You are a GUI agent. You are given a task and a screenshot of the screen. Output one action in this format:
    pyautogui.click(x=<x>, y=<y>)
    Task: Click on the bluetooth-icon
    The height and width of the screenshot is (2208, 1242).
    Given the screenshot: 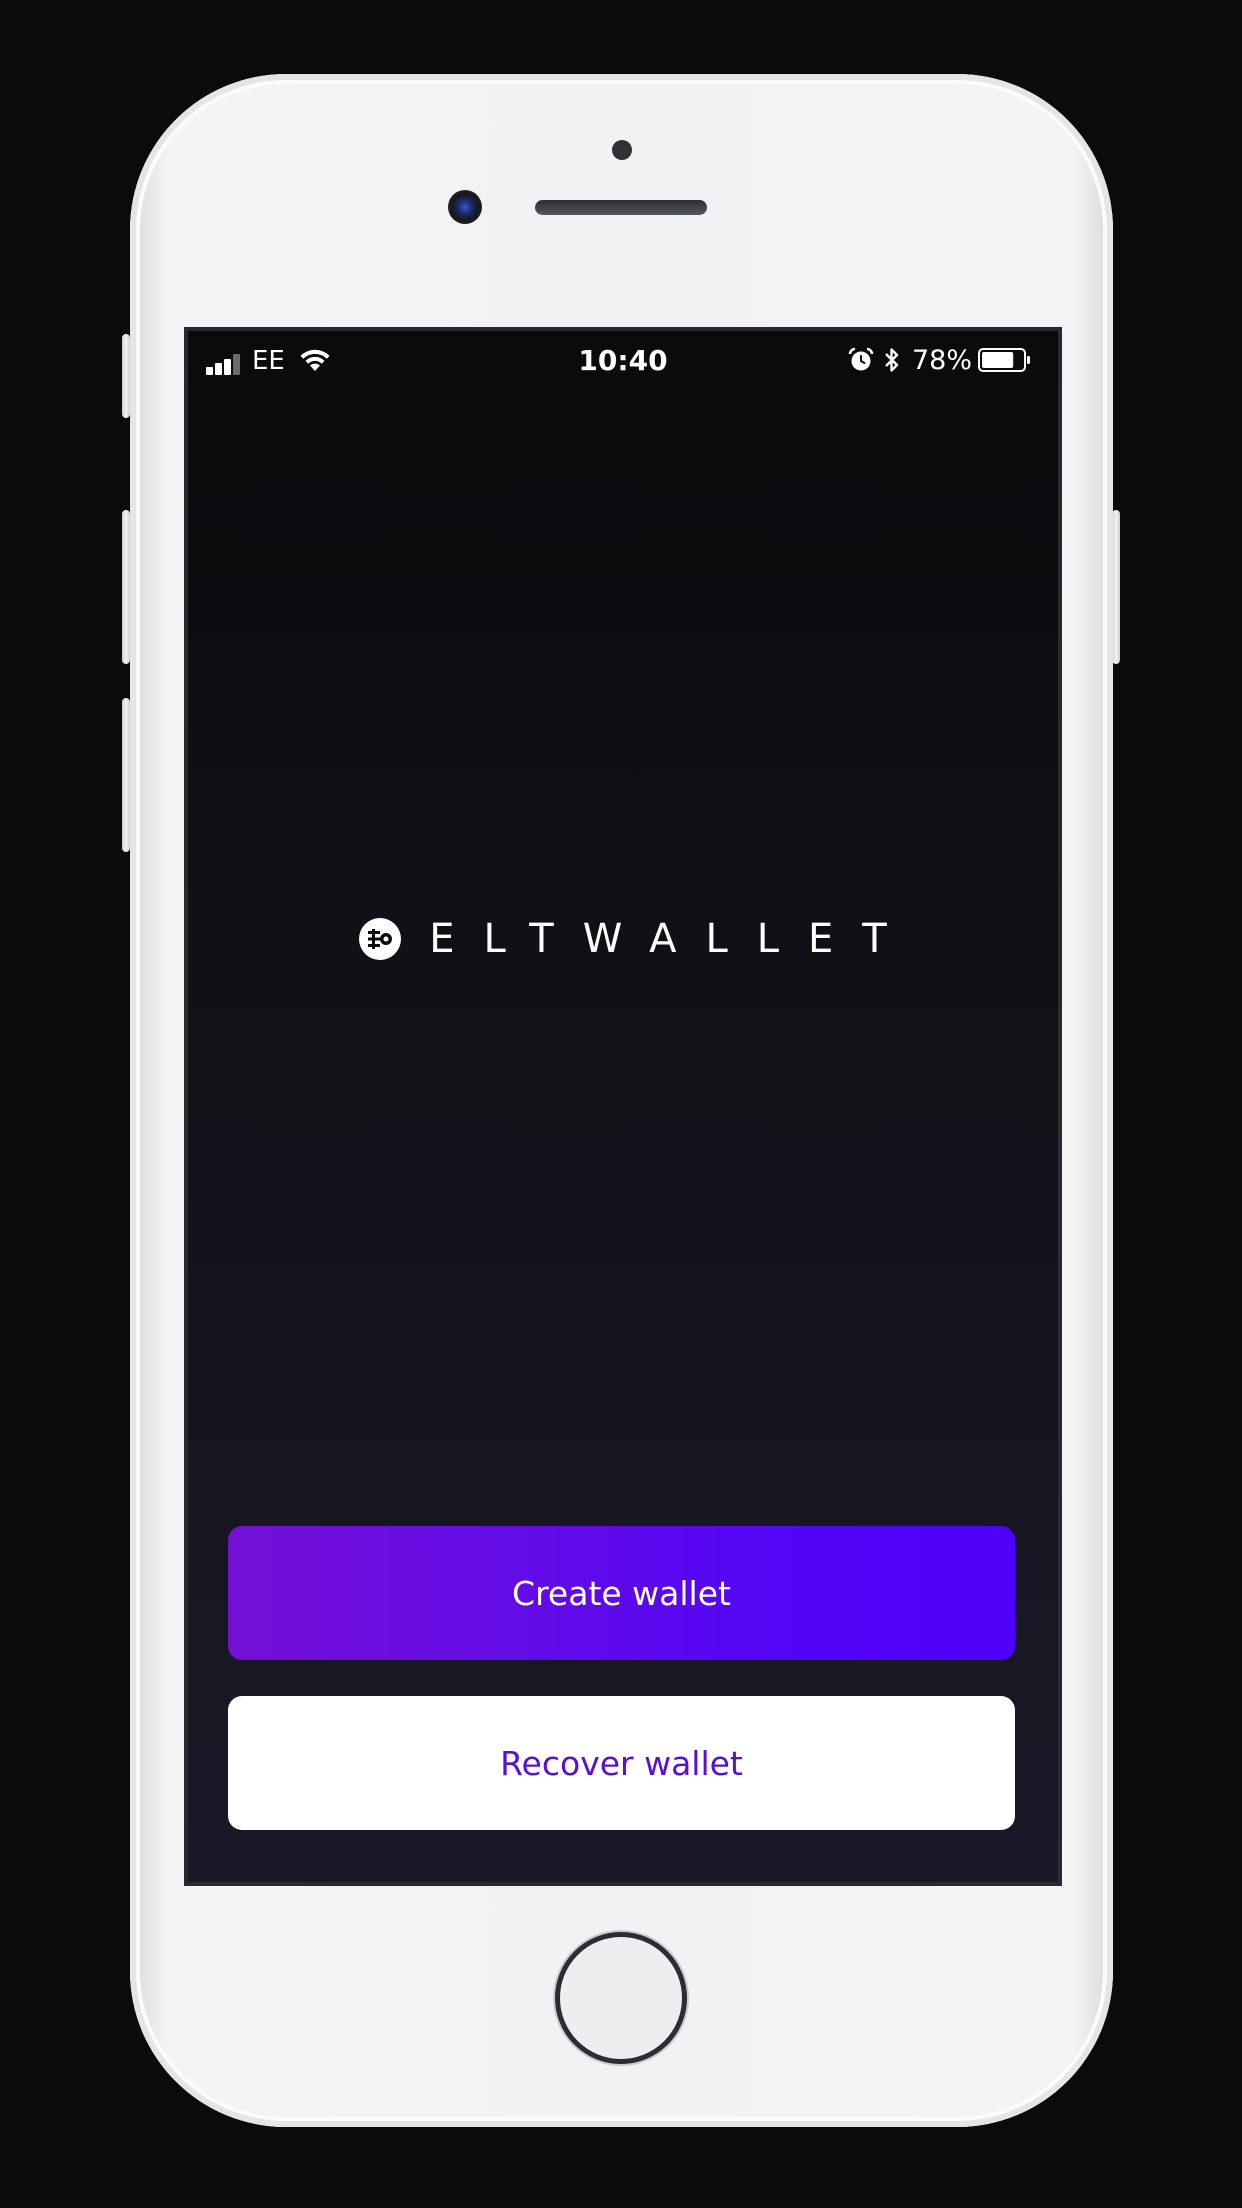 What is the action you would take?
    pyautogui.click(x=892, y=360)
    